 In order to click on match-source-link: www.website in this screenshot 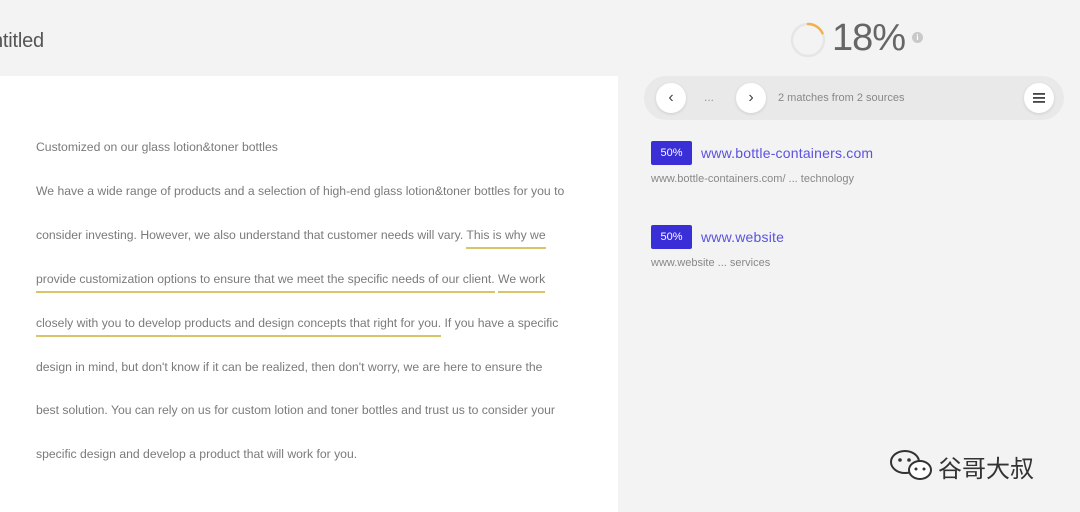, I will do `click(742, 237)`.